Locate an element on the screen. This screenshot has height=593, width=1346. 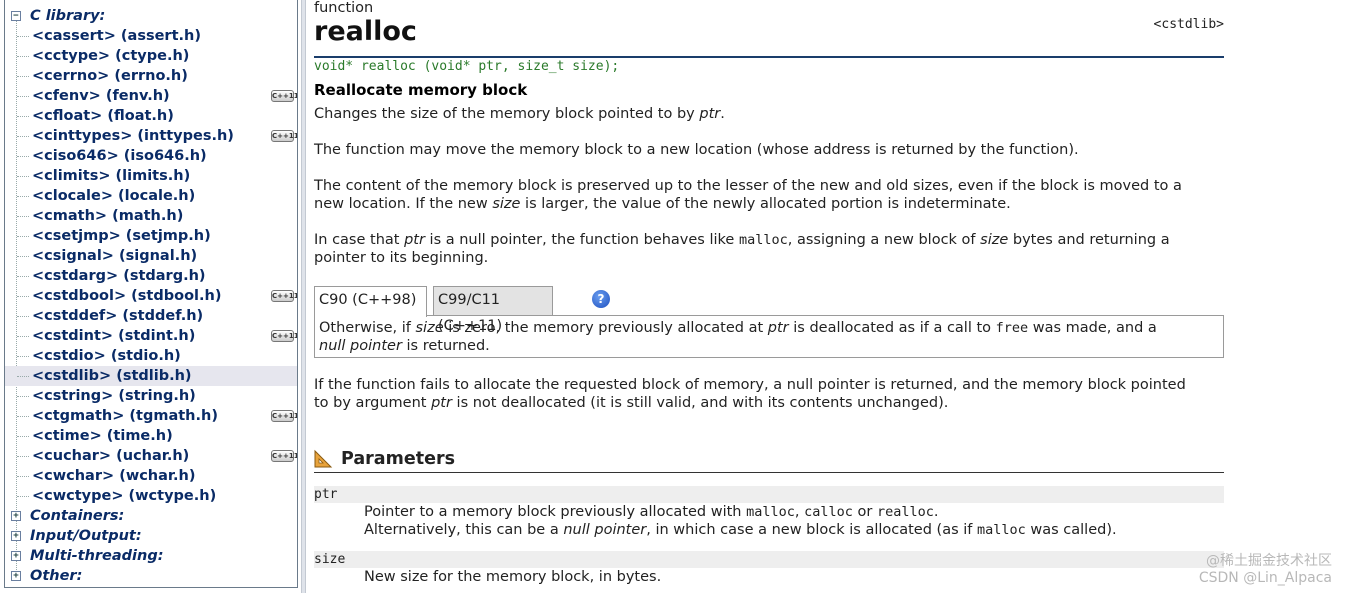
calloc-link: calloc is located at coordinates (828, 512).